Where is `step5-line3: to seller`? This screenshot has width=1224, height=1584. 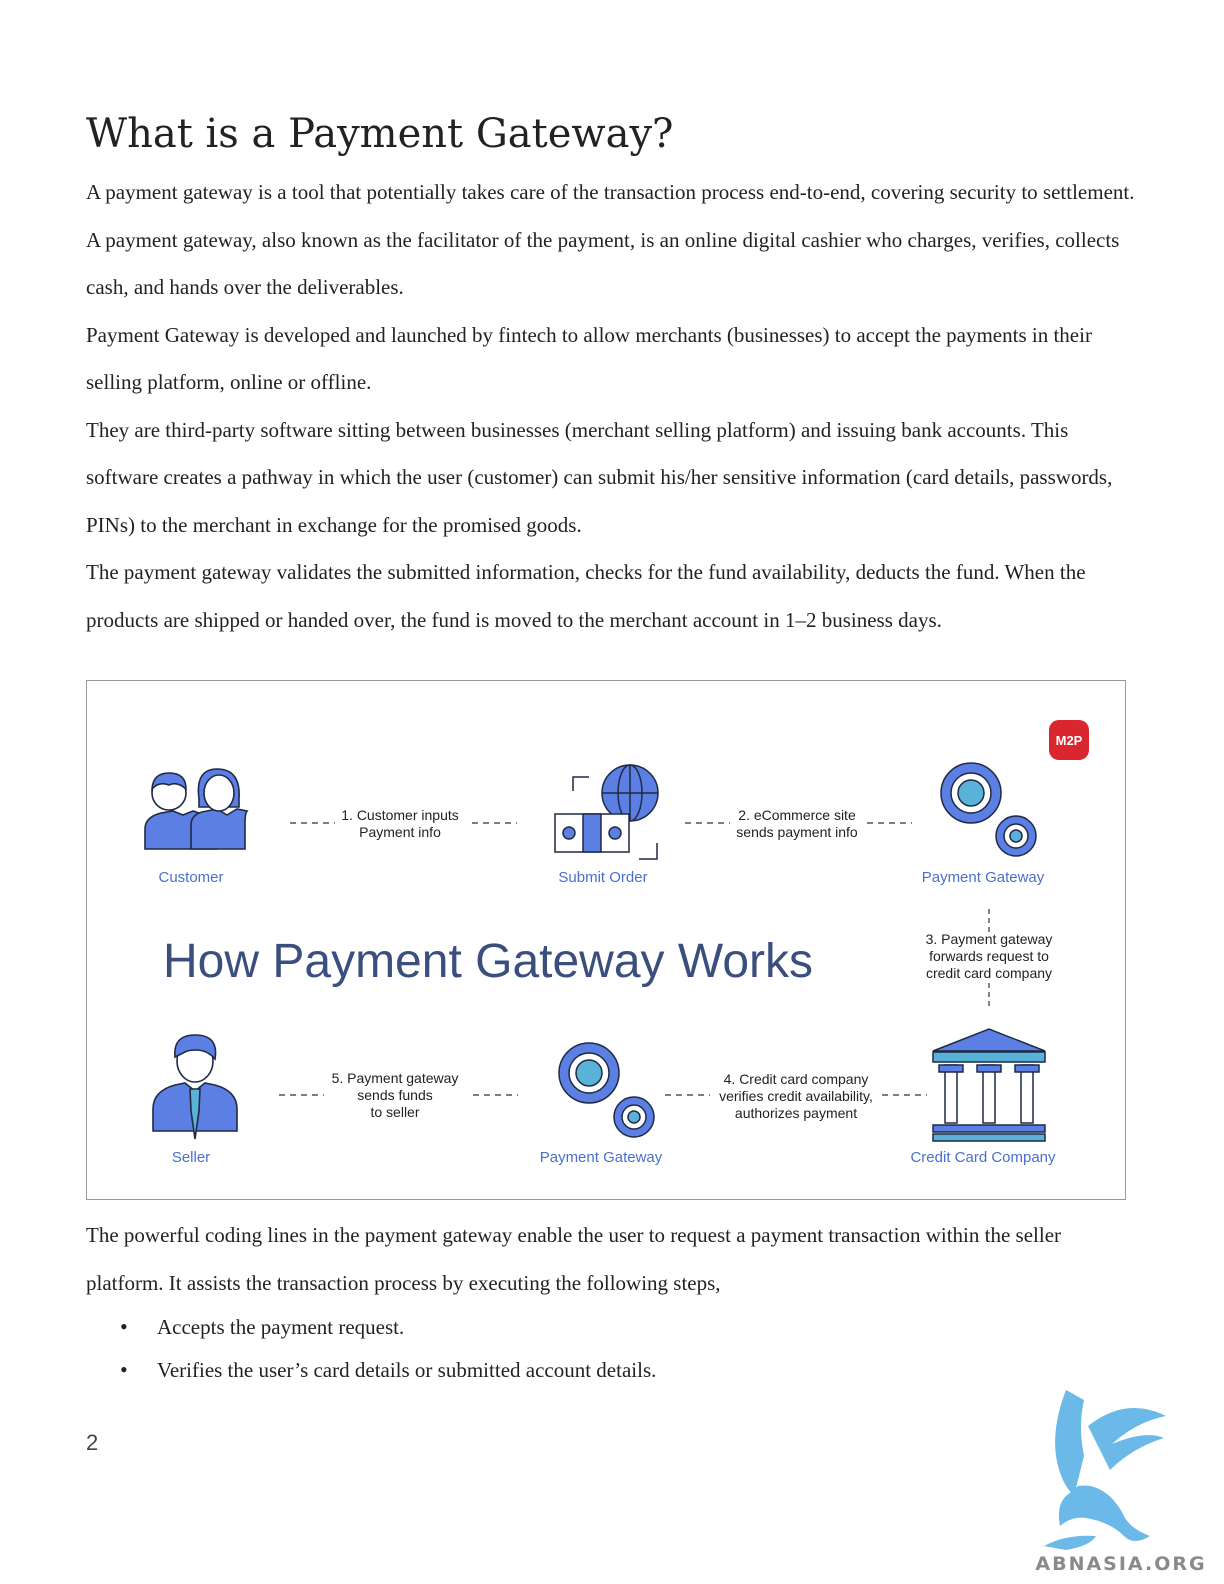 step5-line3: to seller is located at coordinates (394, 1112).